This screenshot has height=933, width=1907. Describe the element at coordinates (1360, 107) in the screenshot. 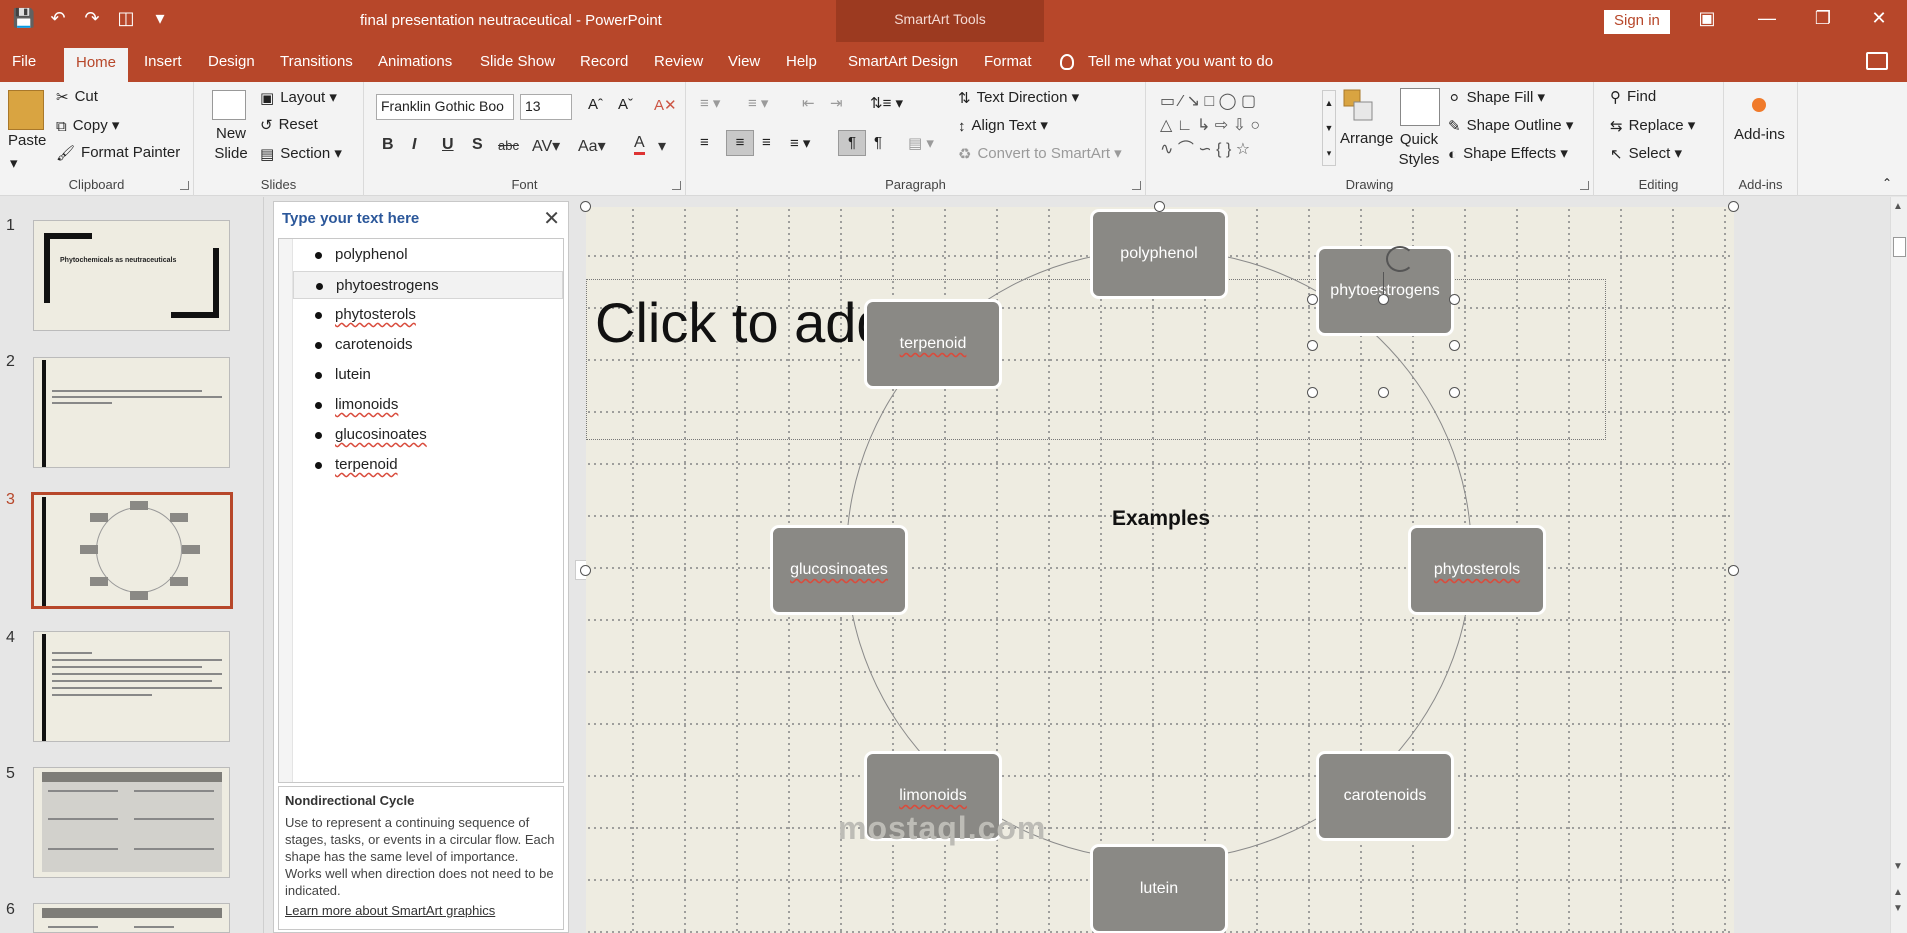

I see `arrange-icon` at that location.